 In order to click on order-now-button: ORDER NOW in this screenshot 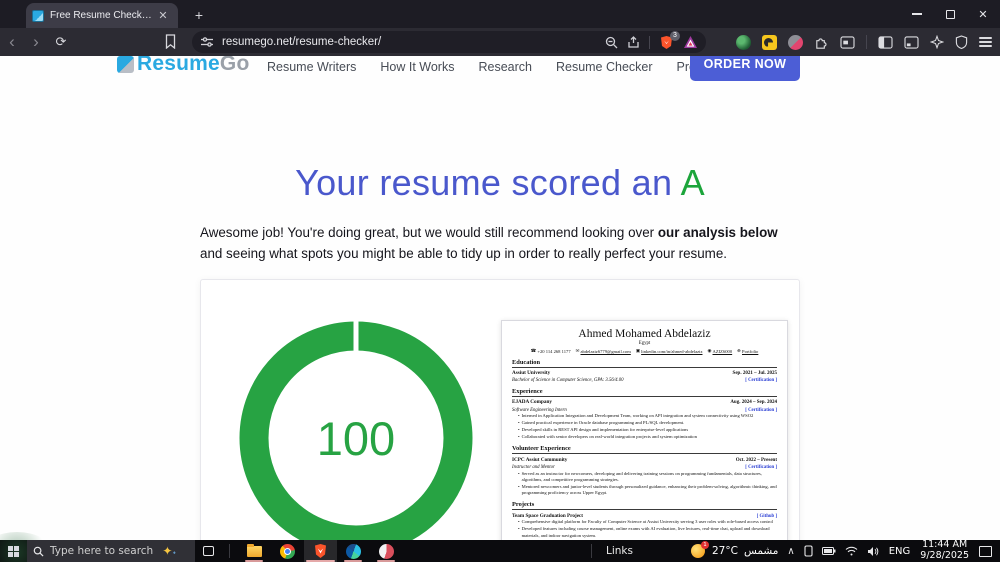, I will do `click(745, 68)`.